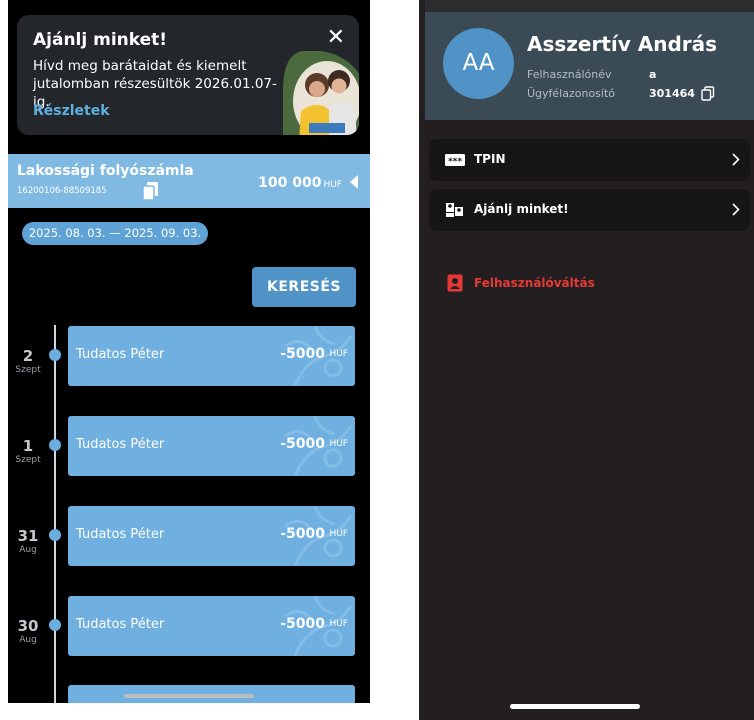 This screenshot has height=720, width=754. I want to click on transaction-day: 2, so click(28, 356).